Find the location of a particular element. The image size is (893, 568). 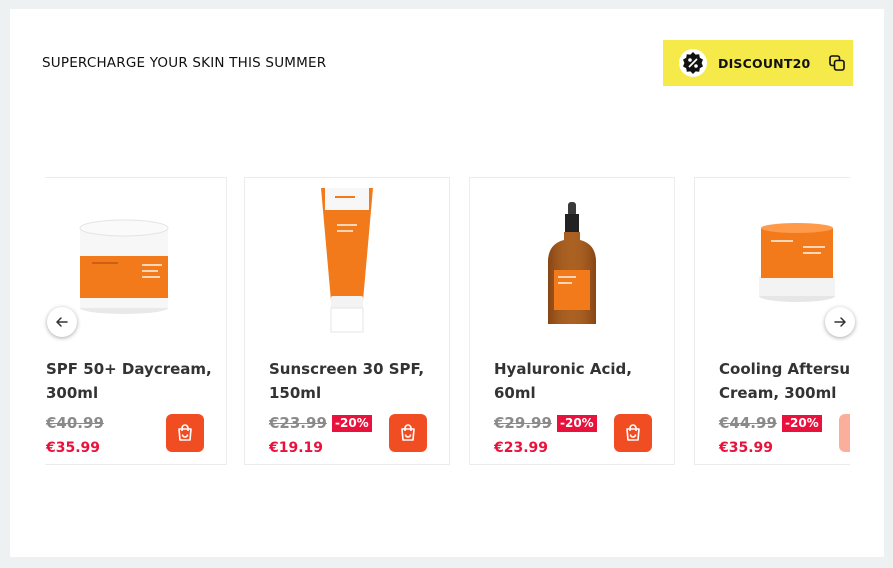

sale-price: €19.19 is located at coordinates (296, 448).